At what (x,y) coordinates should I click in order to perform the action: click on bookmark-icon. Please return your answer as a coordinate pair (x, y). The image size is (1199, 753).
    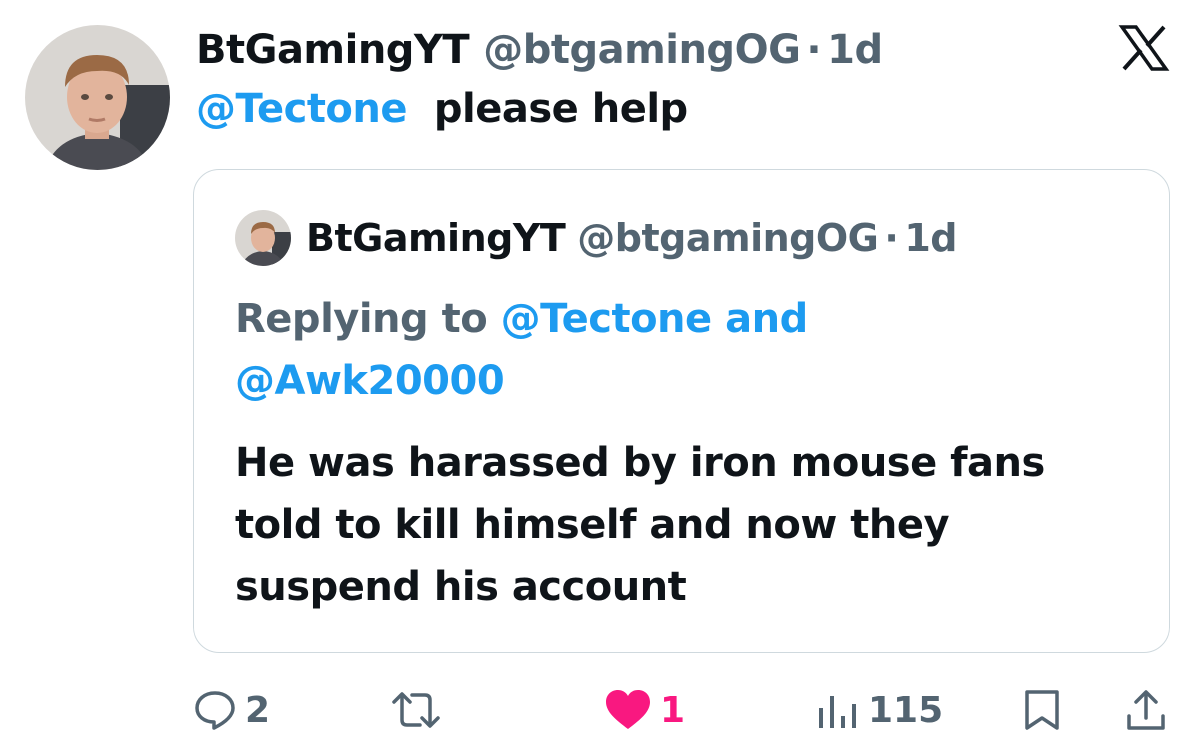
    Looking at the image, I should click on (1042, 710).